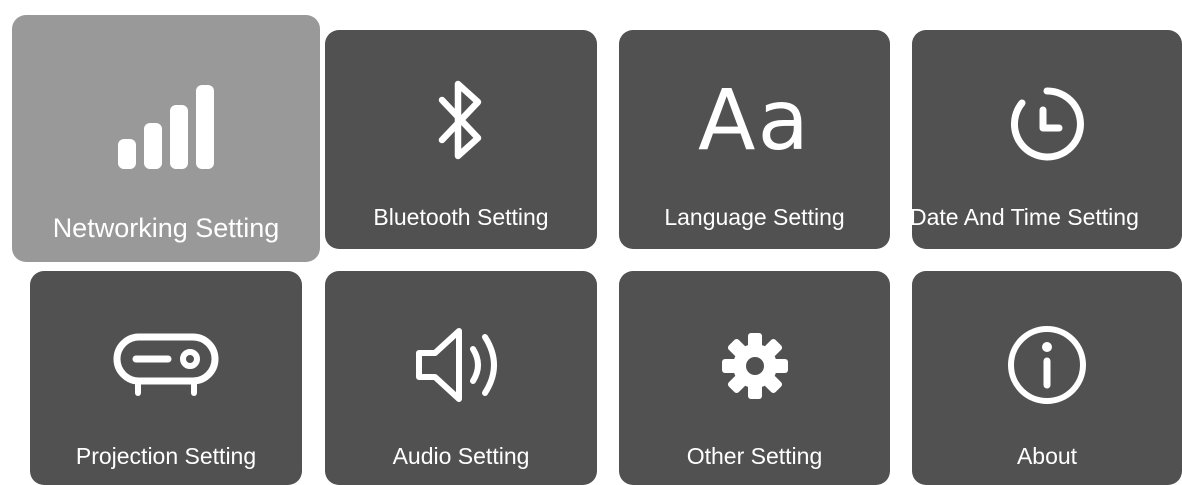 The width and height of the screenshot is (1182, 485). I want to click on tile-label: Networking Setting, so click(166, 228).